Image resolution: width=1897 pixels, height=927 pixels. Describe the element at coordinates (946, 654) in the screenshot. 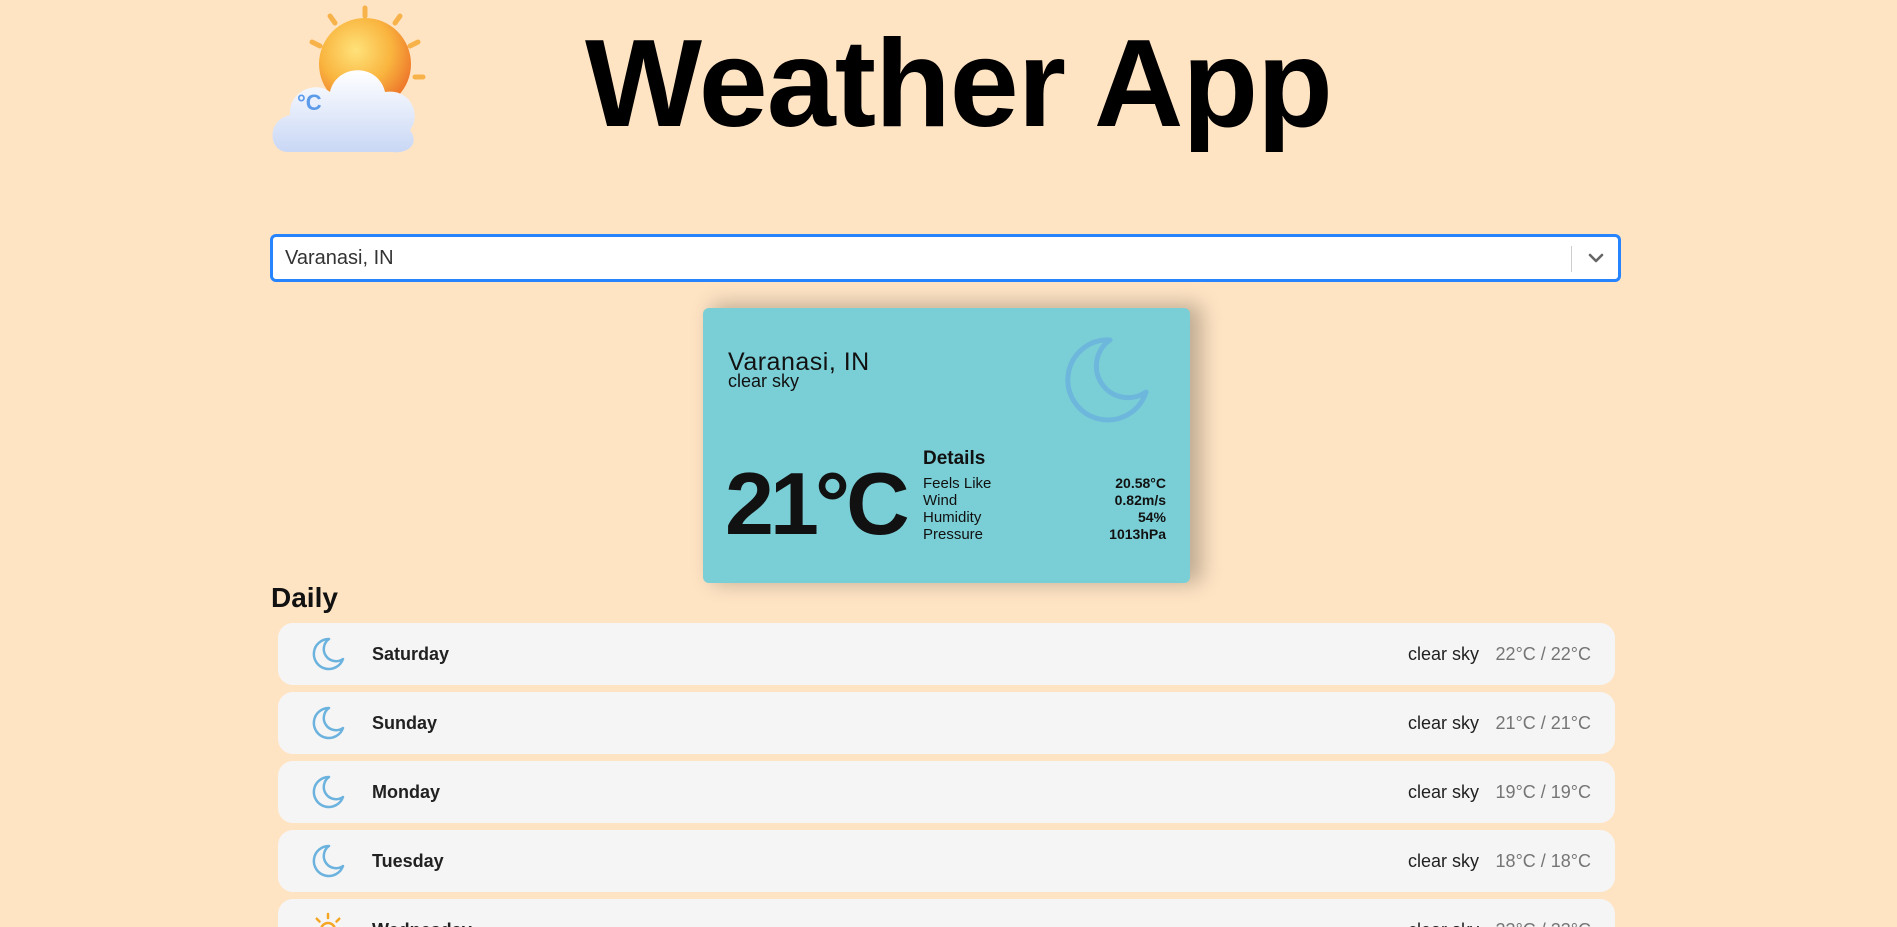

I see `daily-item-saturday: Saturday clear sky 22°C / 22°C` at that location.